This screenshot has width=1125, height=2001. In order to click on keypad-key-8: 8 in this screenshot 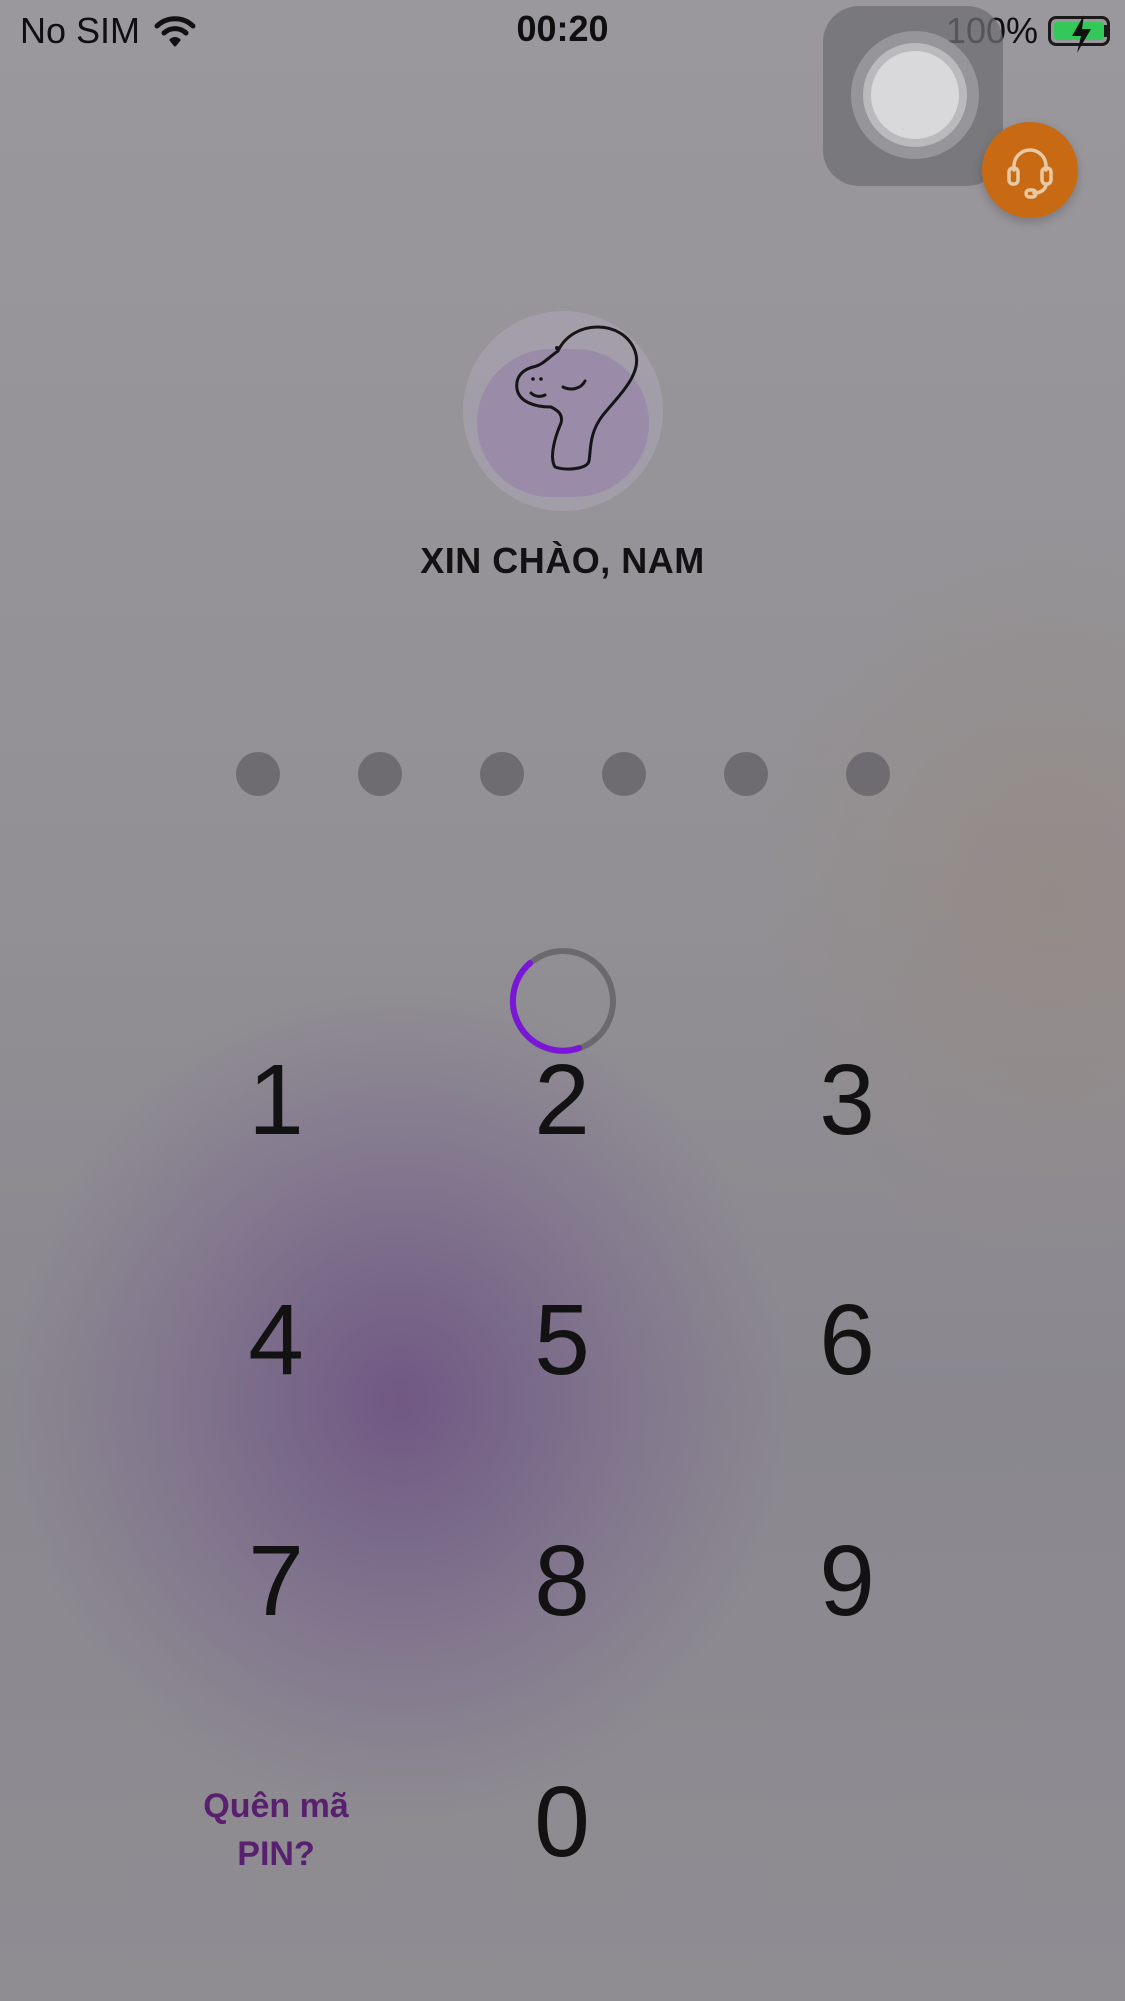, I will do `click(562, 1581)`.